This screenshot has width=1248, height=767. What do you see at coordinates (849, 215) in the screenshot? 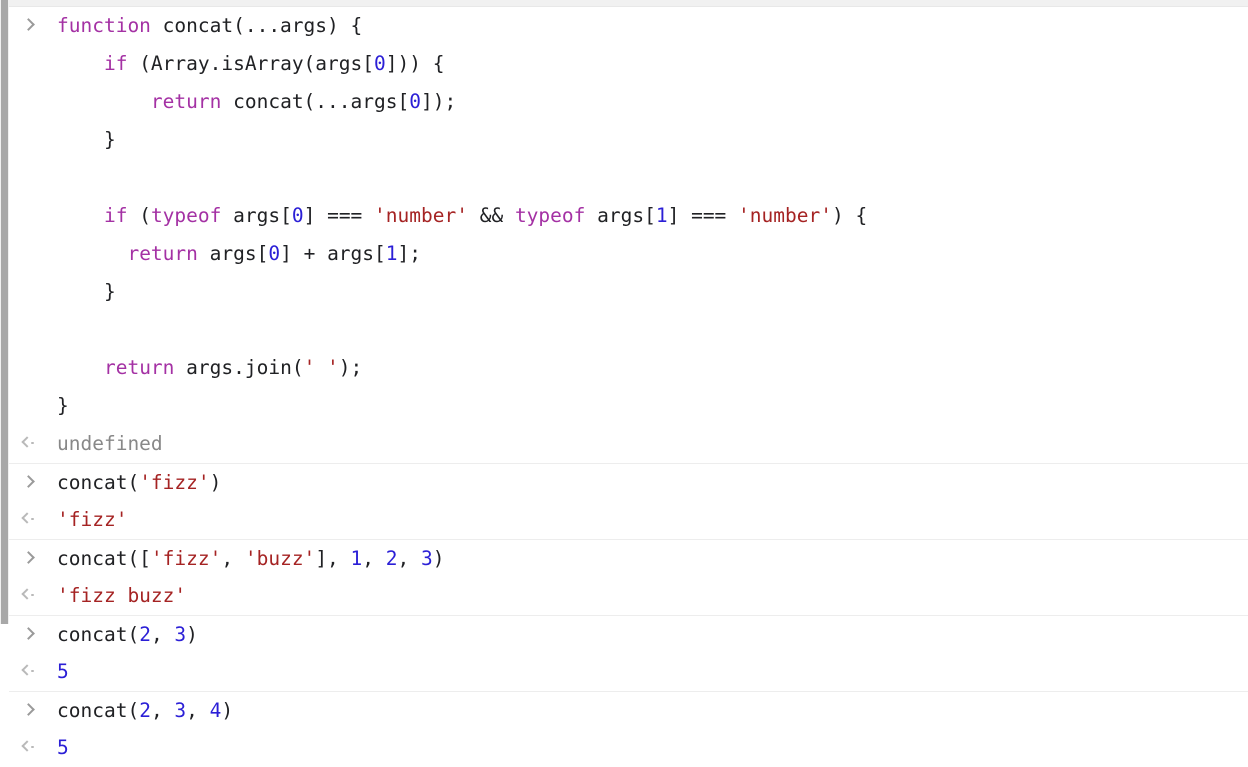
I see `code-token: ) {` at bounding box center [849, 215].